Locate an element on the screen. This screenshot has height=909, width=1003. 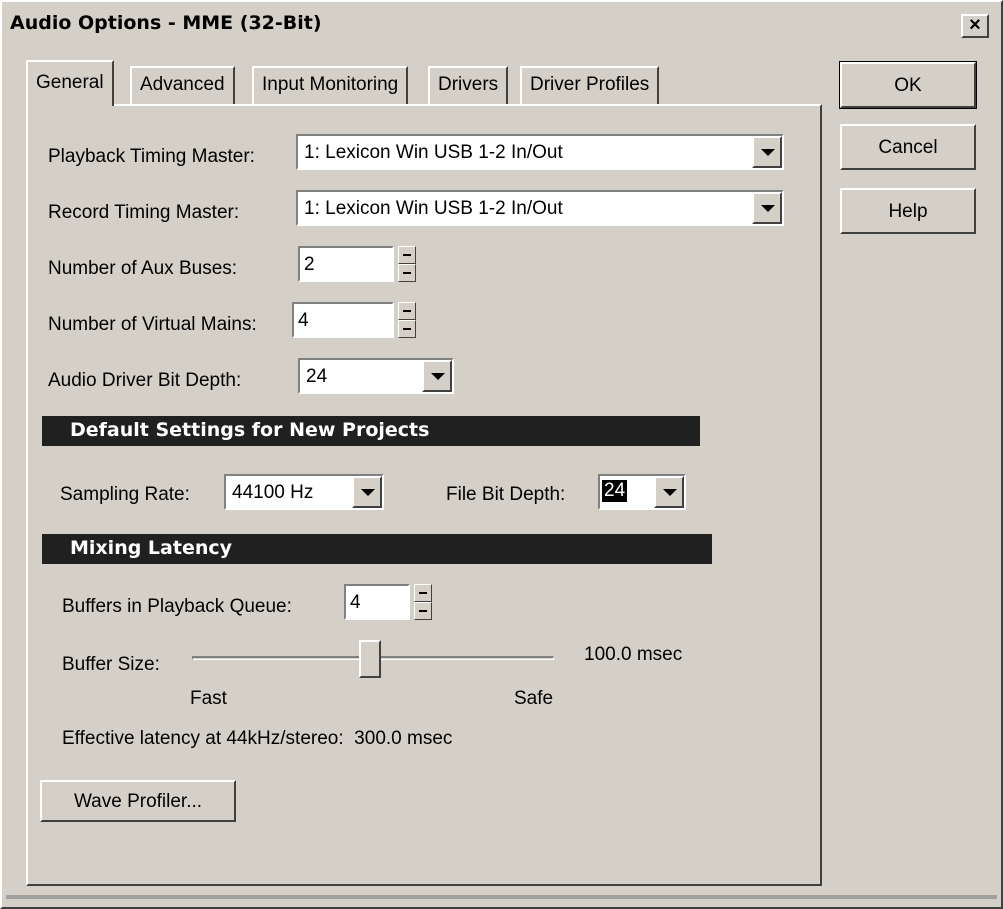
buffer-size-max-label: Safe is located at coordinates (534, 698).